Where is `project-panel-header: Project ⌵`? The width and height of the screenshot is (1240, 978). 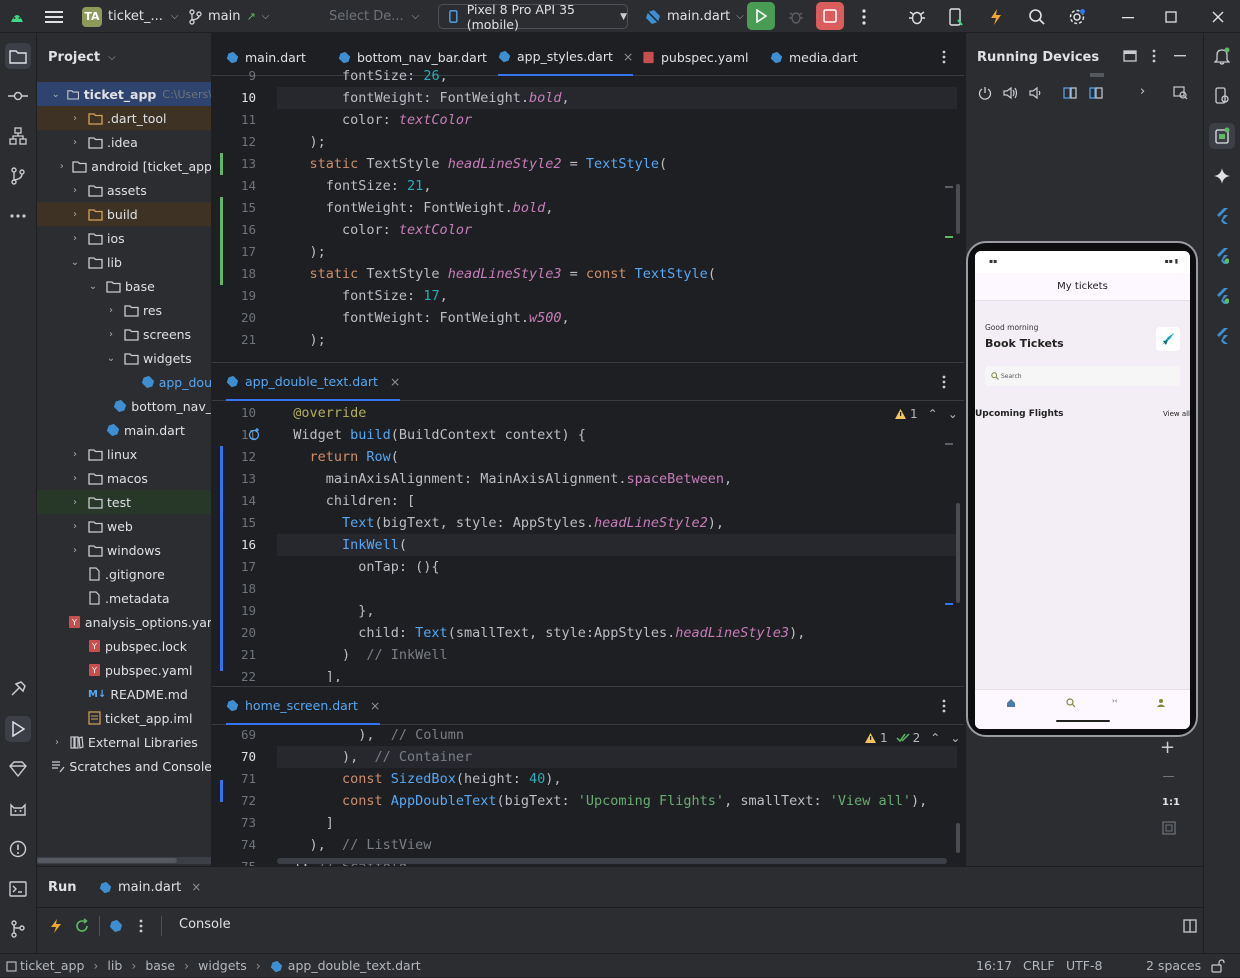 project-panel-header: Project ⌵ is located at coordinates (82, 57).